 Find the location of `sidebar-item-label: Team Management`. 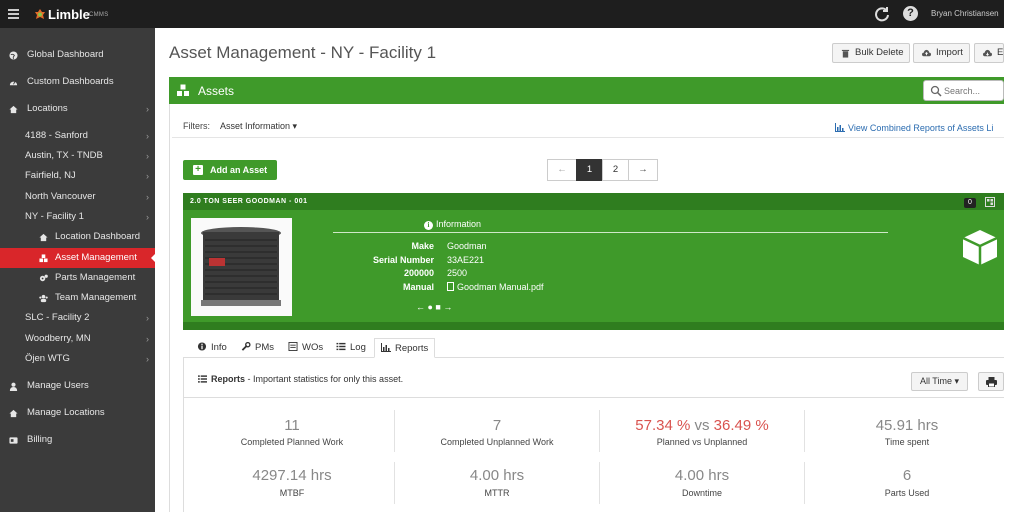

sidebar-item-label: Team Management is located at coordinates (96, 297).